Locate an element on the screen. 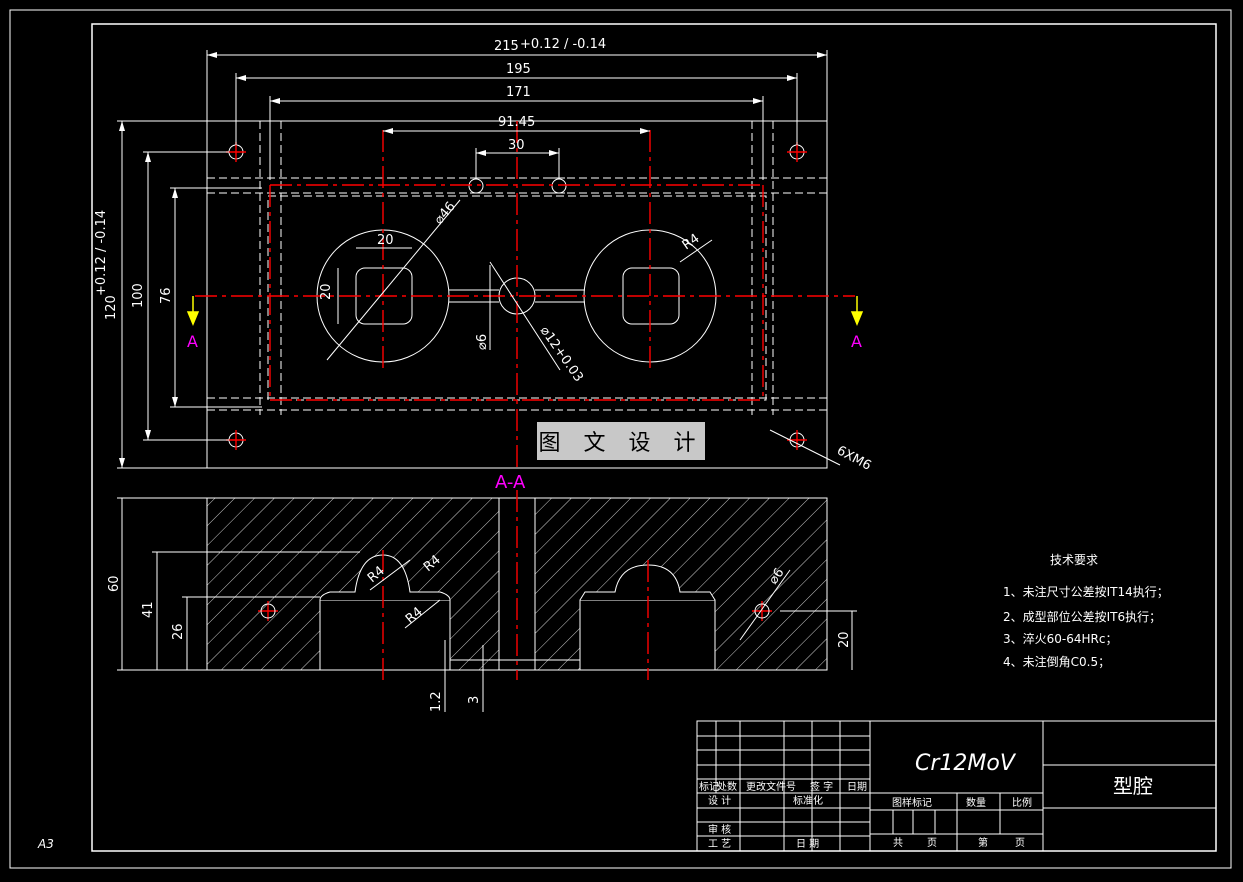  dim-pitch-x: 171 is located at coordinates (518, 92).